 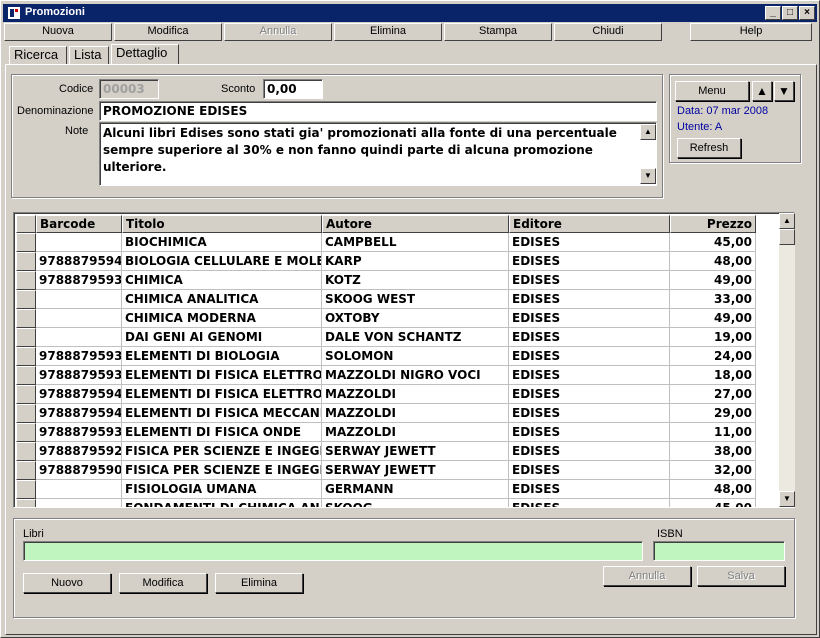 I want to click on note-scroll-up: ▲, so click(x=648, y=132).